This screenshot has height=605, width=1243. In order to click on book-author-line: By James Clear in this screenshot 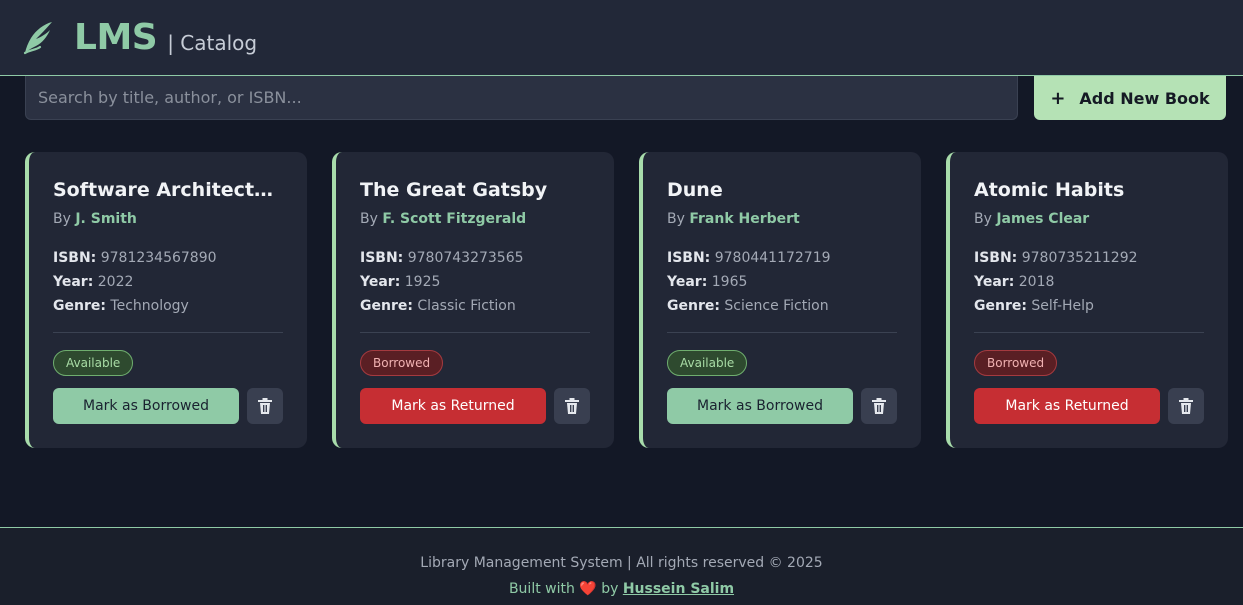, I will do `click(1089, 219)`.